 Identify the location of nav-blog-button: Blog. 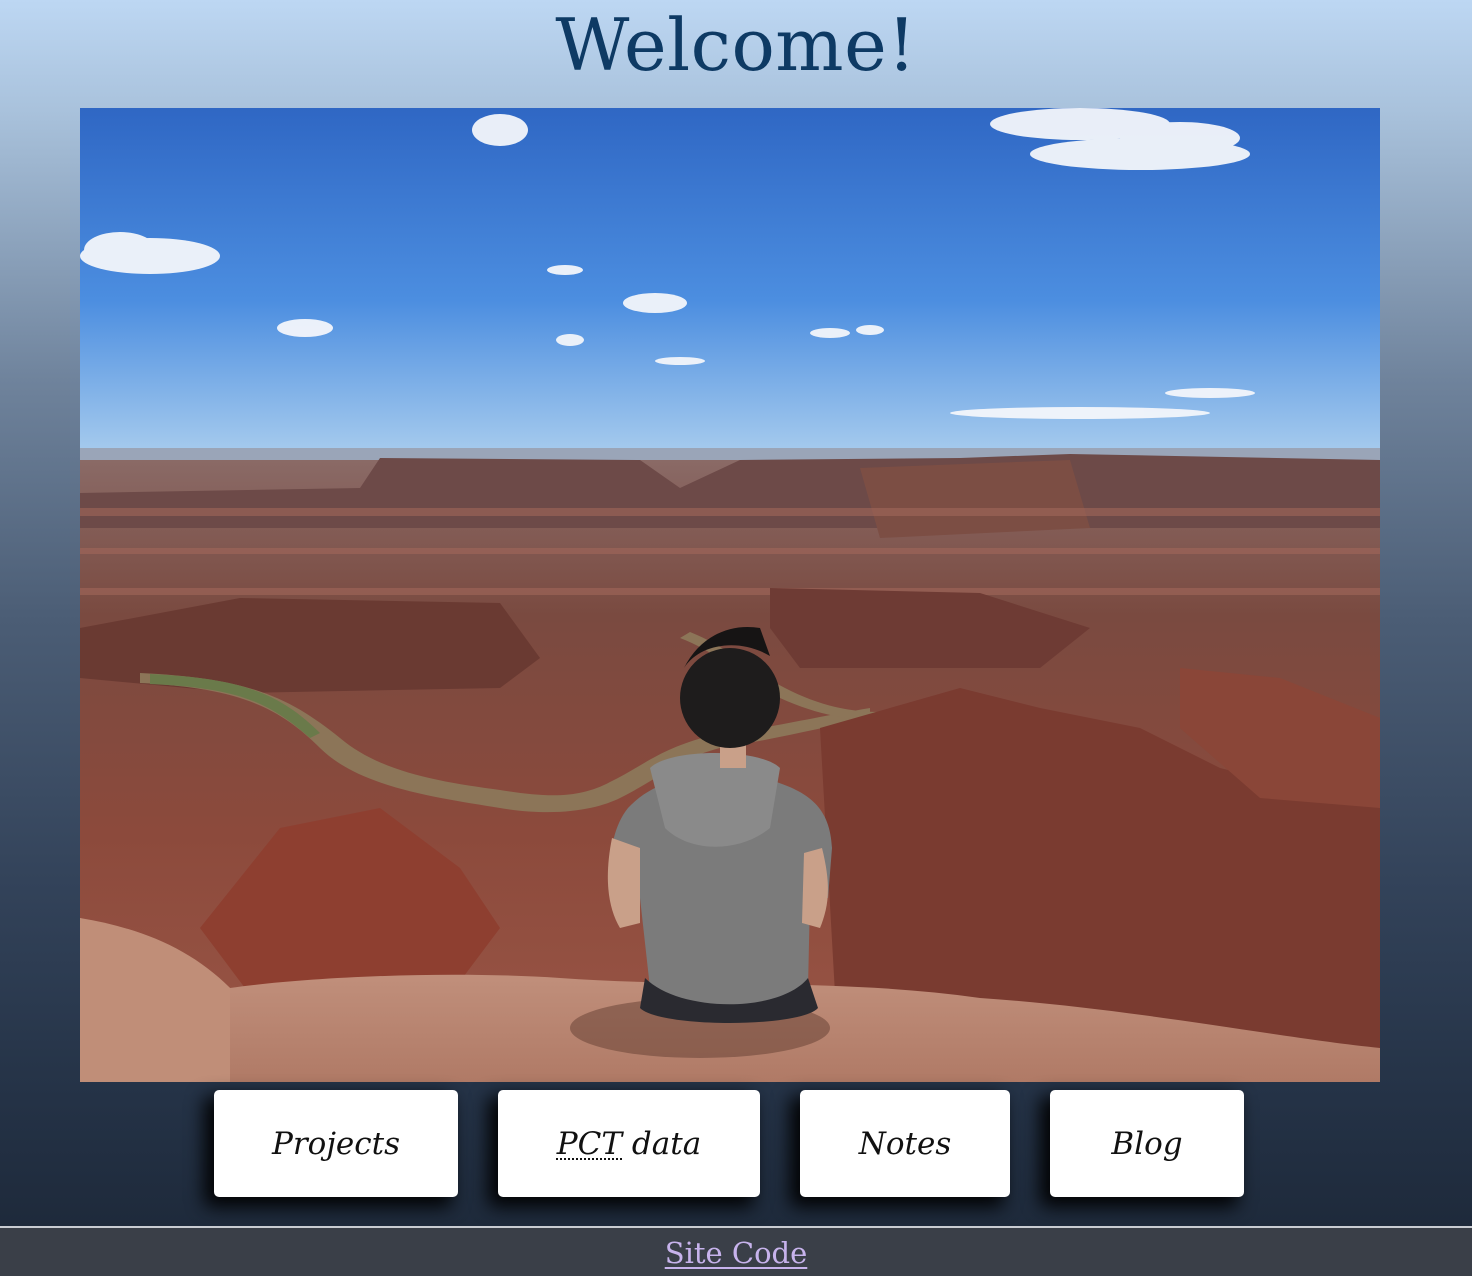
(1147, 1143).